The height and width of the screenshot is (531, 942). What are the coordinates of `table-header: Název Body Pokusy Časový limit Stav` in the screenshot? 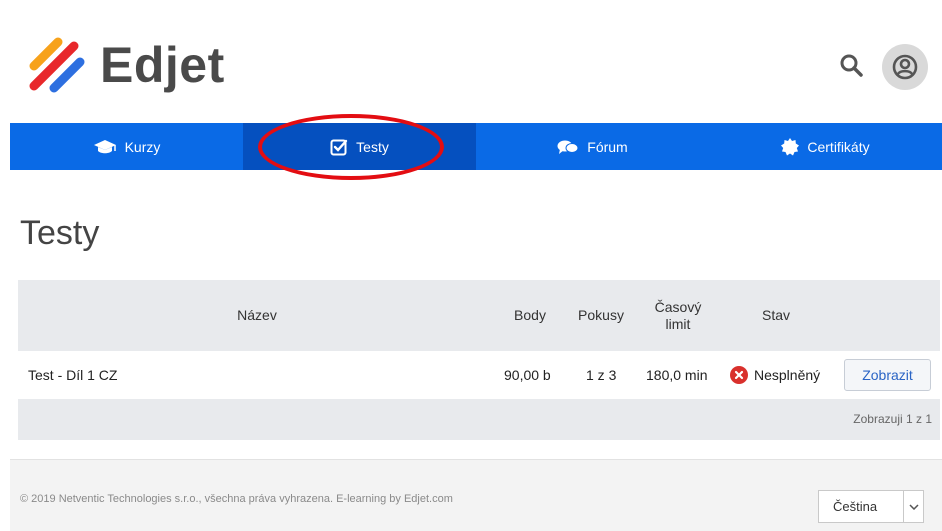 It's located at (479, 315).